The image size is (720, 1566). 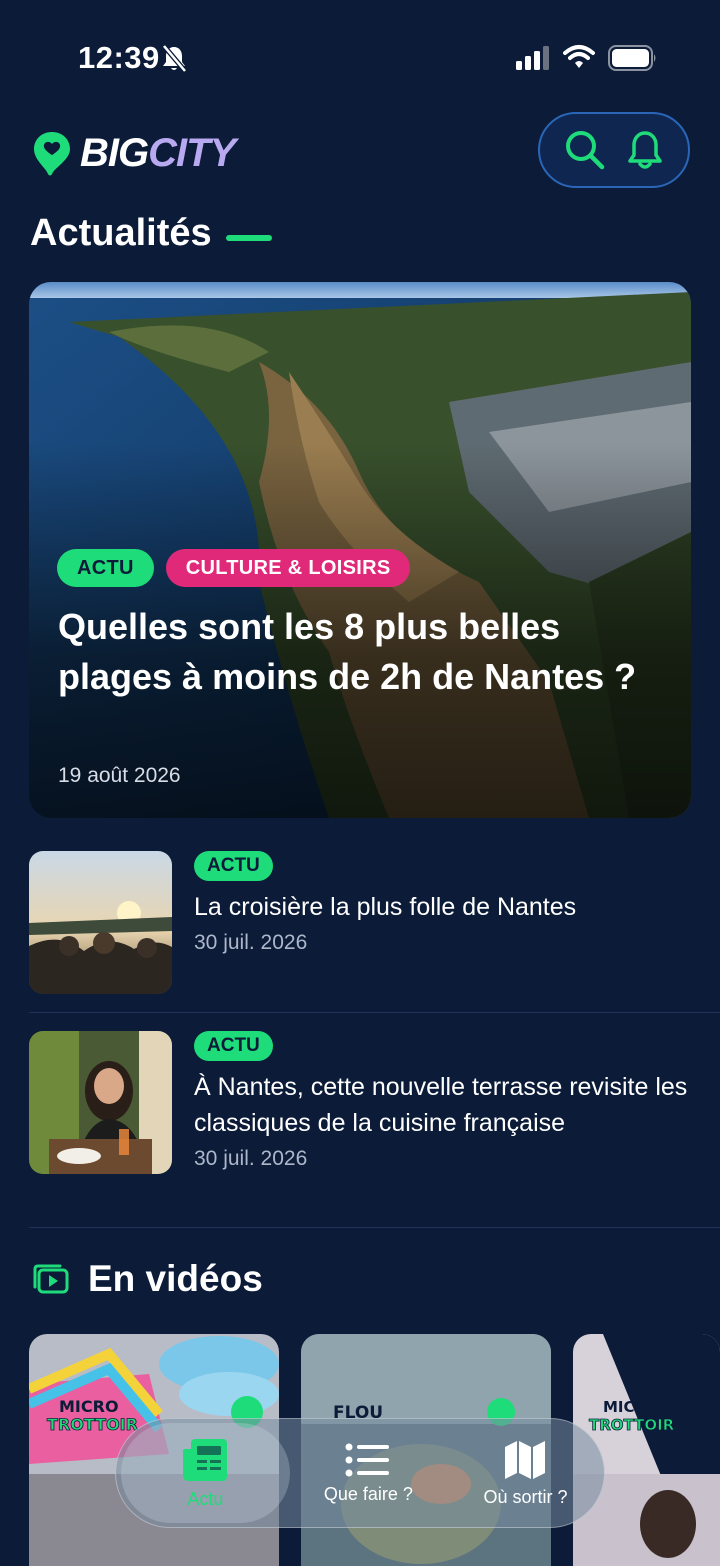 I want to click on bottom-navigation: Actu Que faire ? Où sortir ?, so click(x=360, y=1473).